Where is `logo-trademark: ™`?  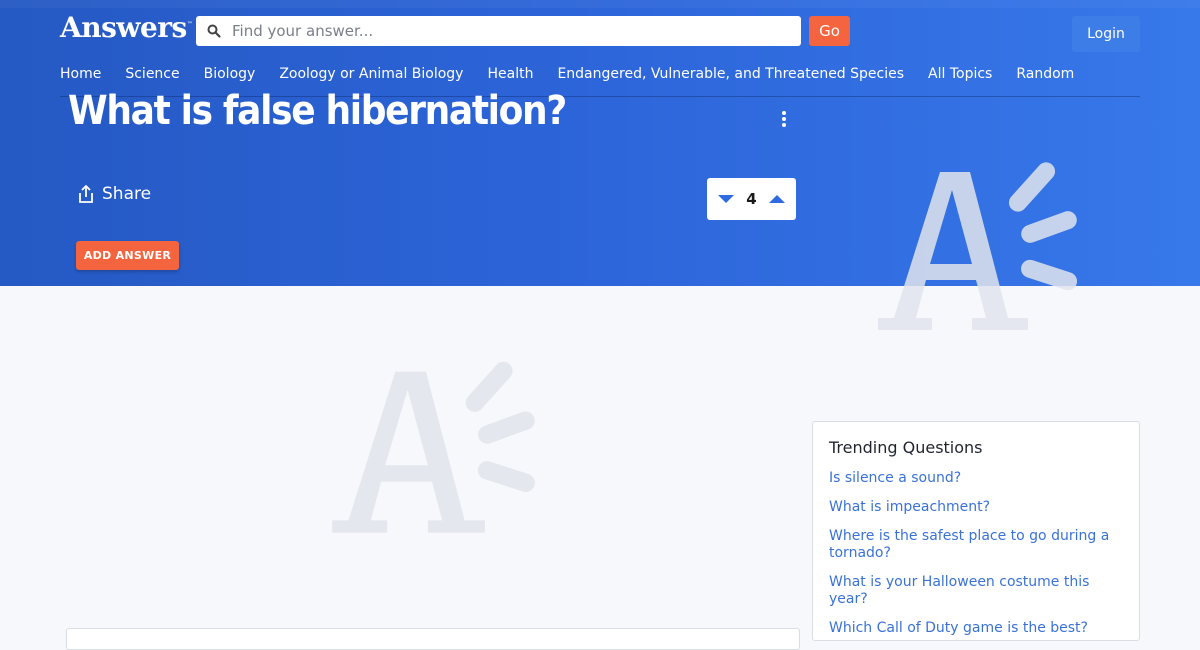 logo-trademark: ™ is located at coordinates (189, 24).